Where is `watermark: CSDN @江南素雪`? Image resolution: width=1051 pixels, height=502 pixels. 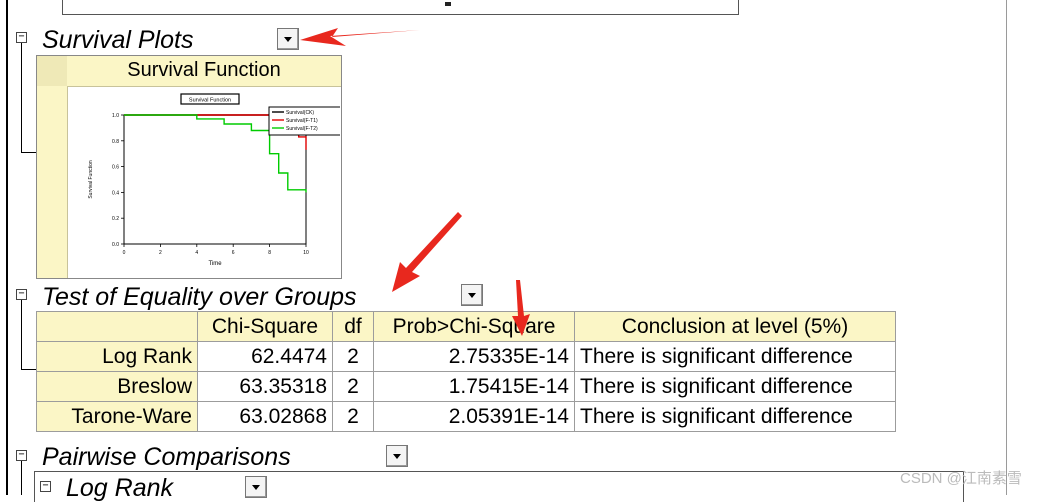 watermark: CSDN @江南素雪 is located at coordinates (961, 478).